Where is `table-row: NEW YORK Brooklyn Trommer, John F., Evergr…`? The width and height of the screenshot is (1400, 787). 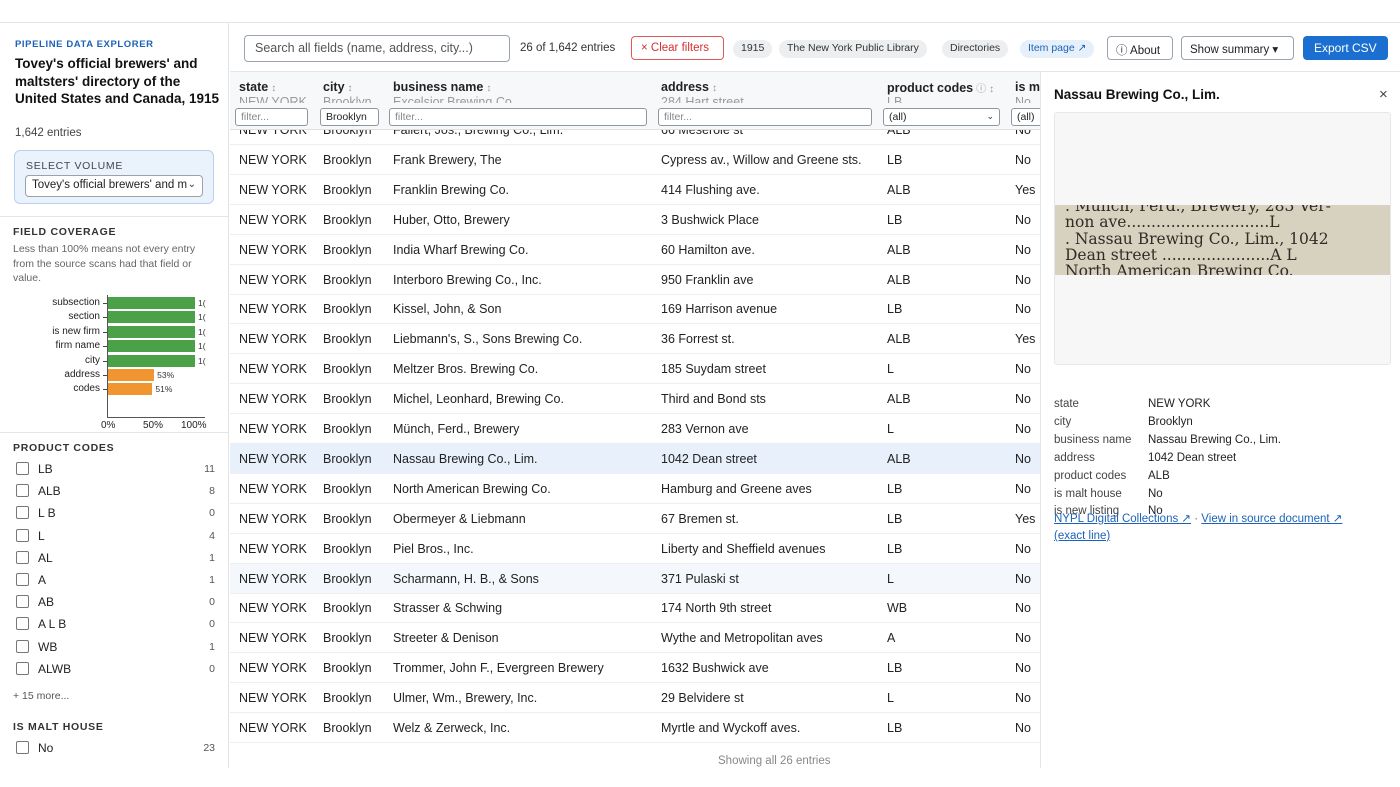
table-row: NEW YORK Brooklyn Trommer, John F., Evergr… is located at coordinates (635, 668).